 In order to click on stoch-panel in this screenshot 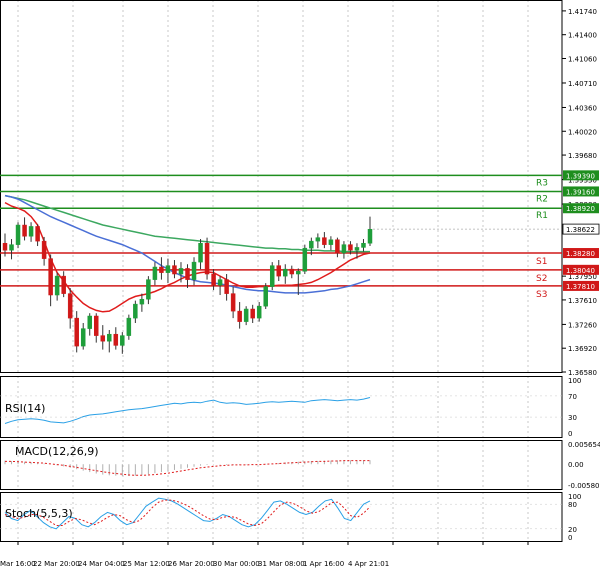, I will do `click(281, 513)`.